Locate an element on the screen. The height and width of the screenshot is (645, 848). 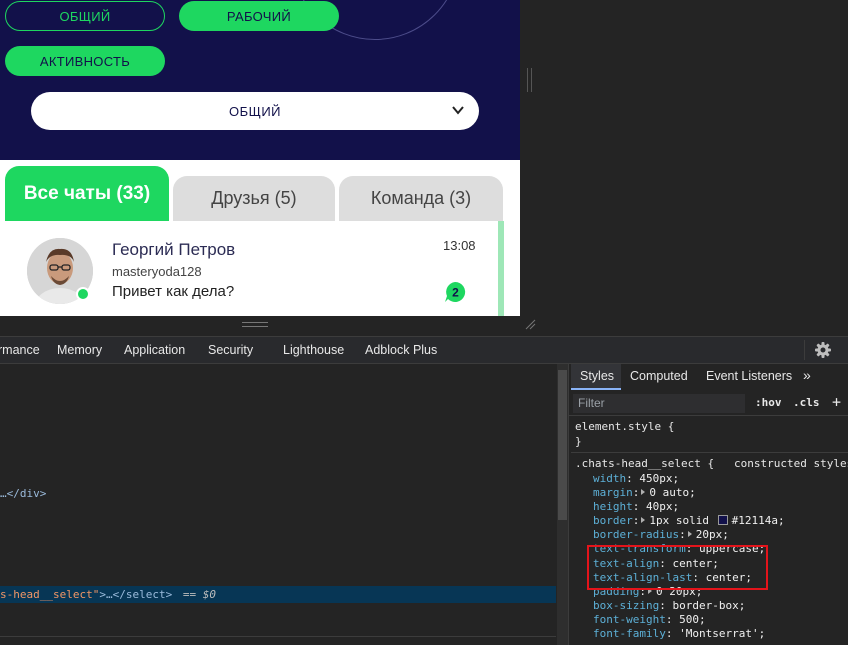
chat-last-message: Привет как дела? is located at coordinates (173, 291).